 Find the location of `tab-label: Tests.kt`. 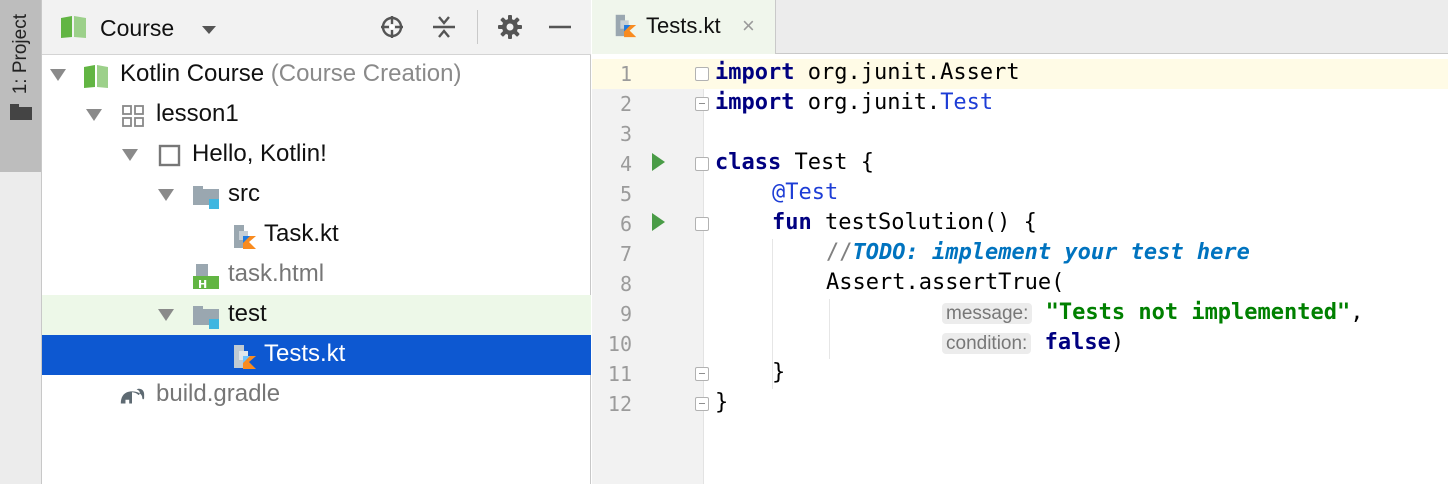

tab-label: Tests.kt is located at coordinates (683, 25).